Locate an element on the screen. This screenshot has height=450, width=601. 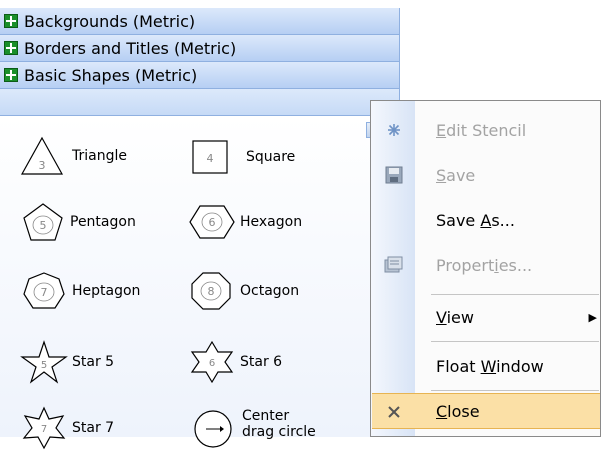
shape-triangle: 3 Triangle is located at coordinates (73, 156).